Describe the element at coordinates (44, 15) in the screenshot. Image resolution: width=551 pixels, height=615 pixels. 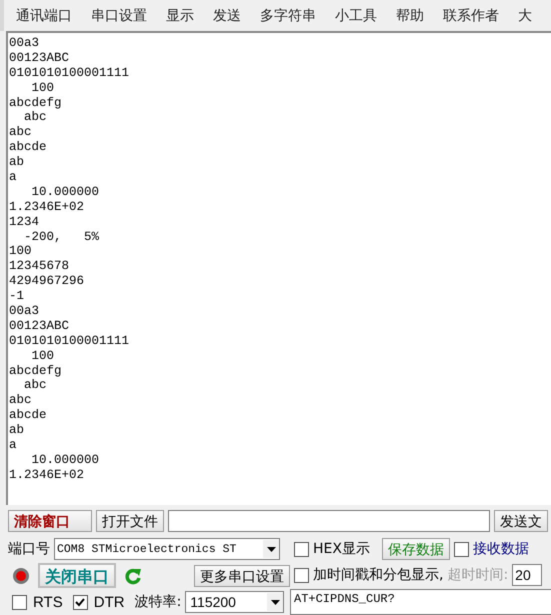
I see `menu-item: 通讯端口` at that location.